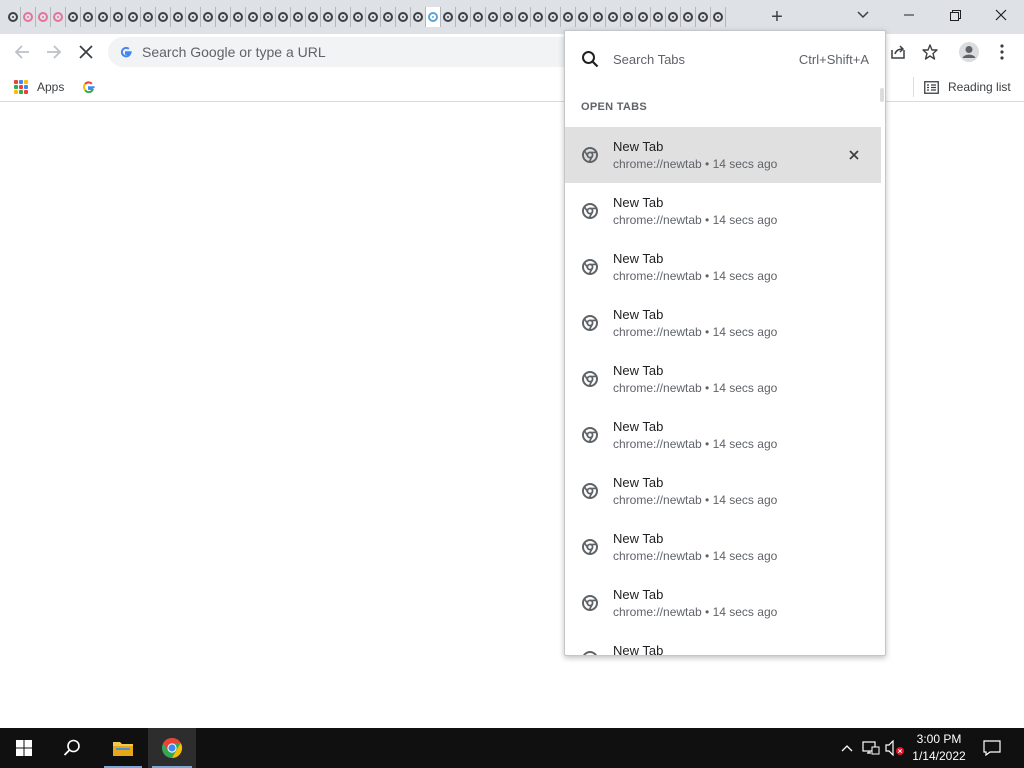 The width and height of the screenshot is (1024, 768). I want to click on new-tab-button: +, so click(777, 17).